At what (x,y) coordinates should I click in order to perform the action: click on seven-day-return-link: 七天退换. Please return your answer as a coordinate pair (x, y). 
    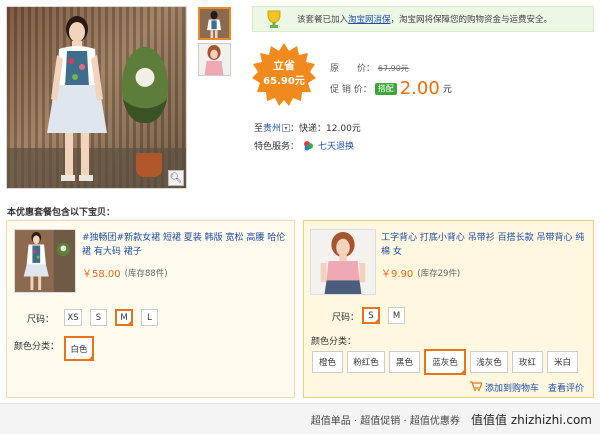
    Looking at the image, I should click on (336, 145).